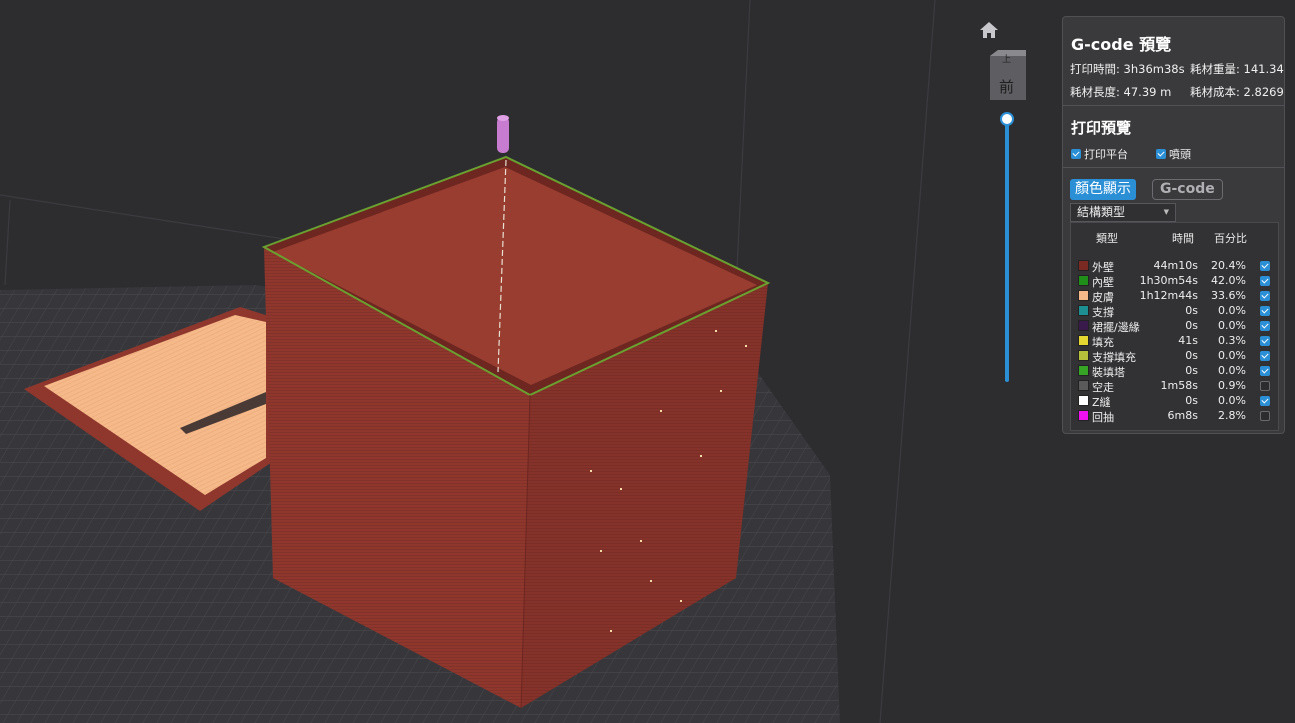 This screenshot has width=1295, height=723. Describe the element at coordinates (1232, 415) in the screenshot. I see `legend-row-percent: 2.8%` at that location.